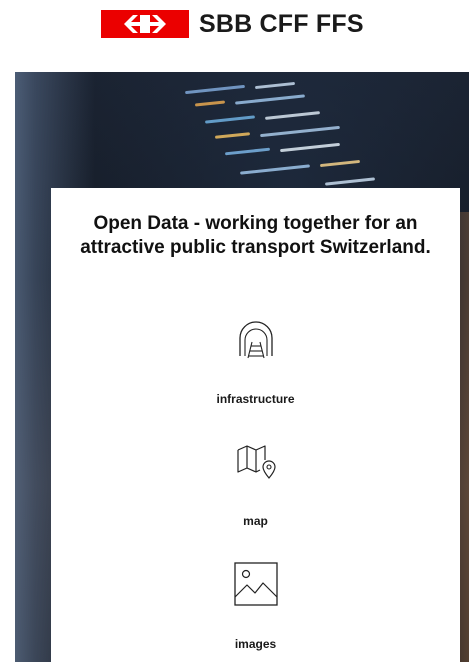 Image resolution: width=469 pixels, height=662 pixels. Describe the element at coordinates (145, 24) in the screenshot. I see `sbb-flag-icon` at that location.